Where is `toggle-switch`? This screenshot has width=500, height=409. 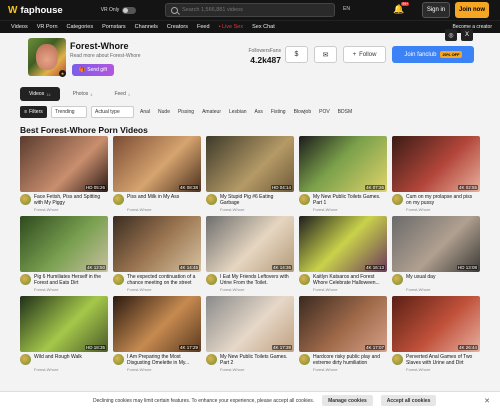
toggle-switch is located at coordinates (129, 10).